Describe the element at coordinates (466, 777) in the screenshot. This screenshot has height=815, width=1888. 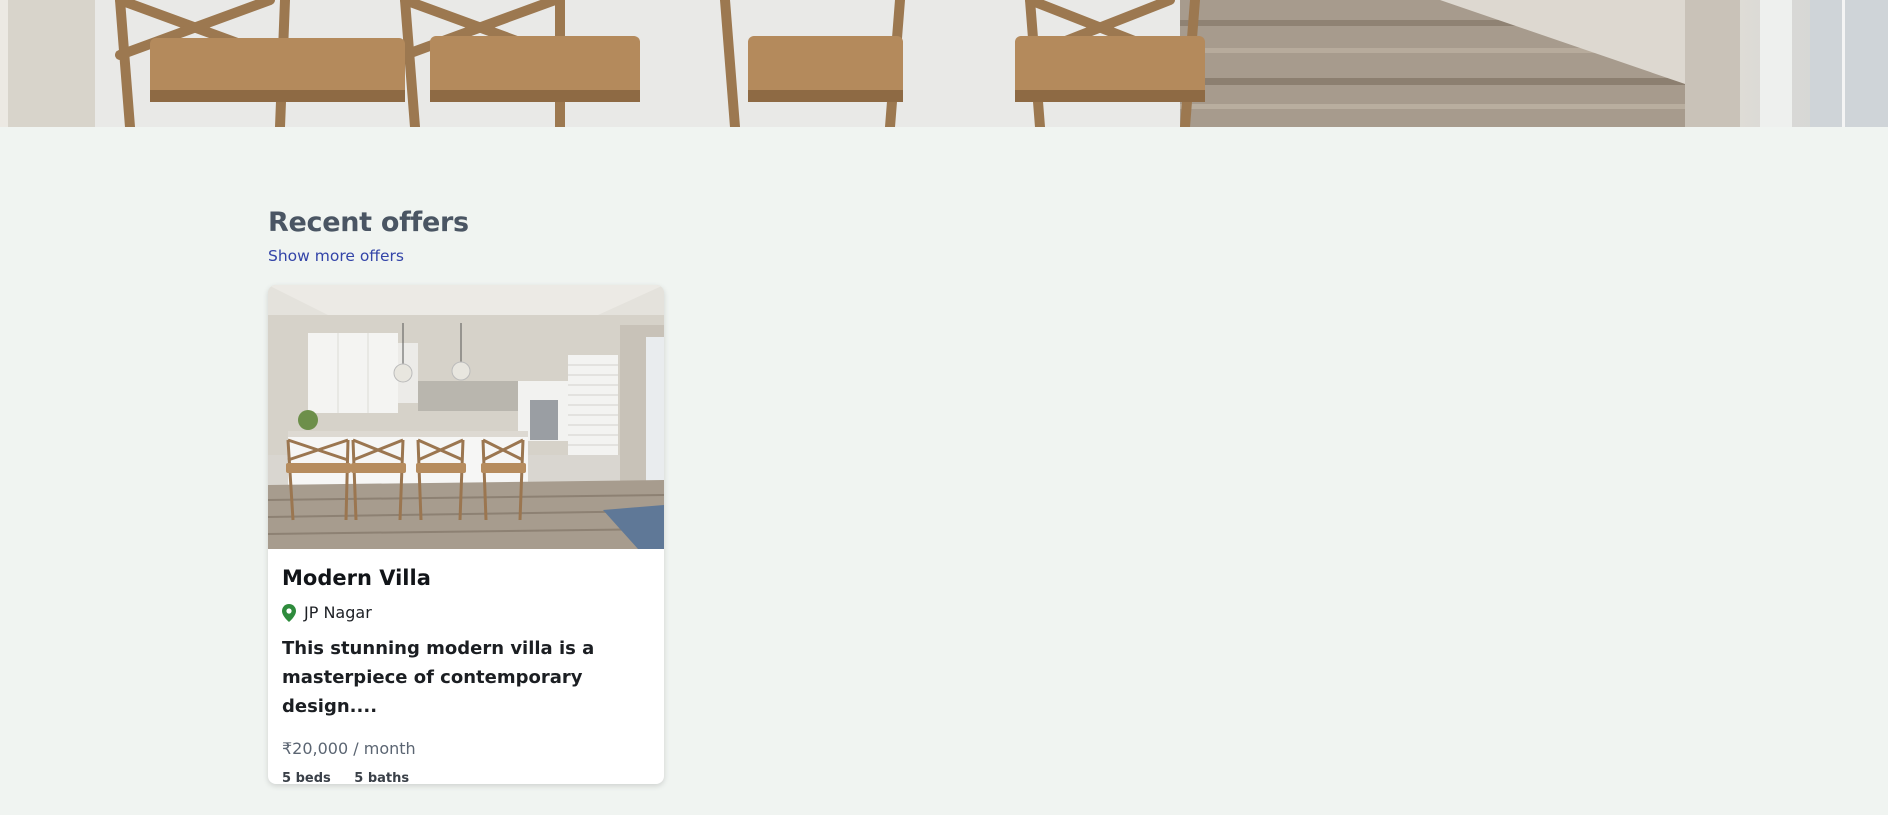
I see `offer-specs: 5 beds 5 baths` at that location.